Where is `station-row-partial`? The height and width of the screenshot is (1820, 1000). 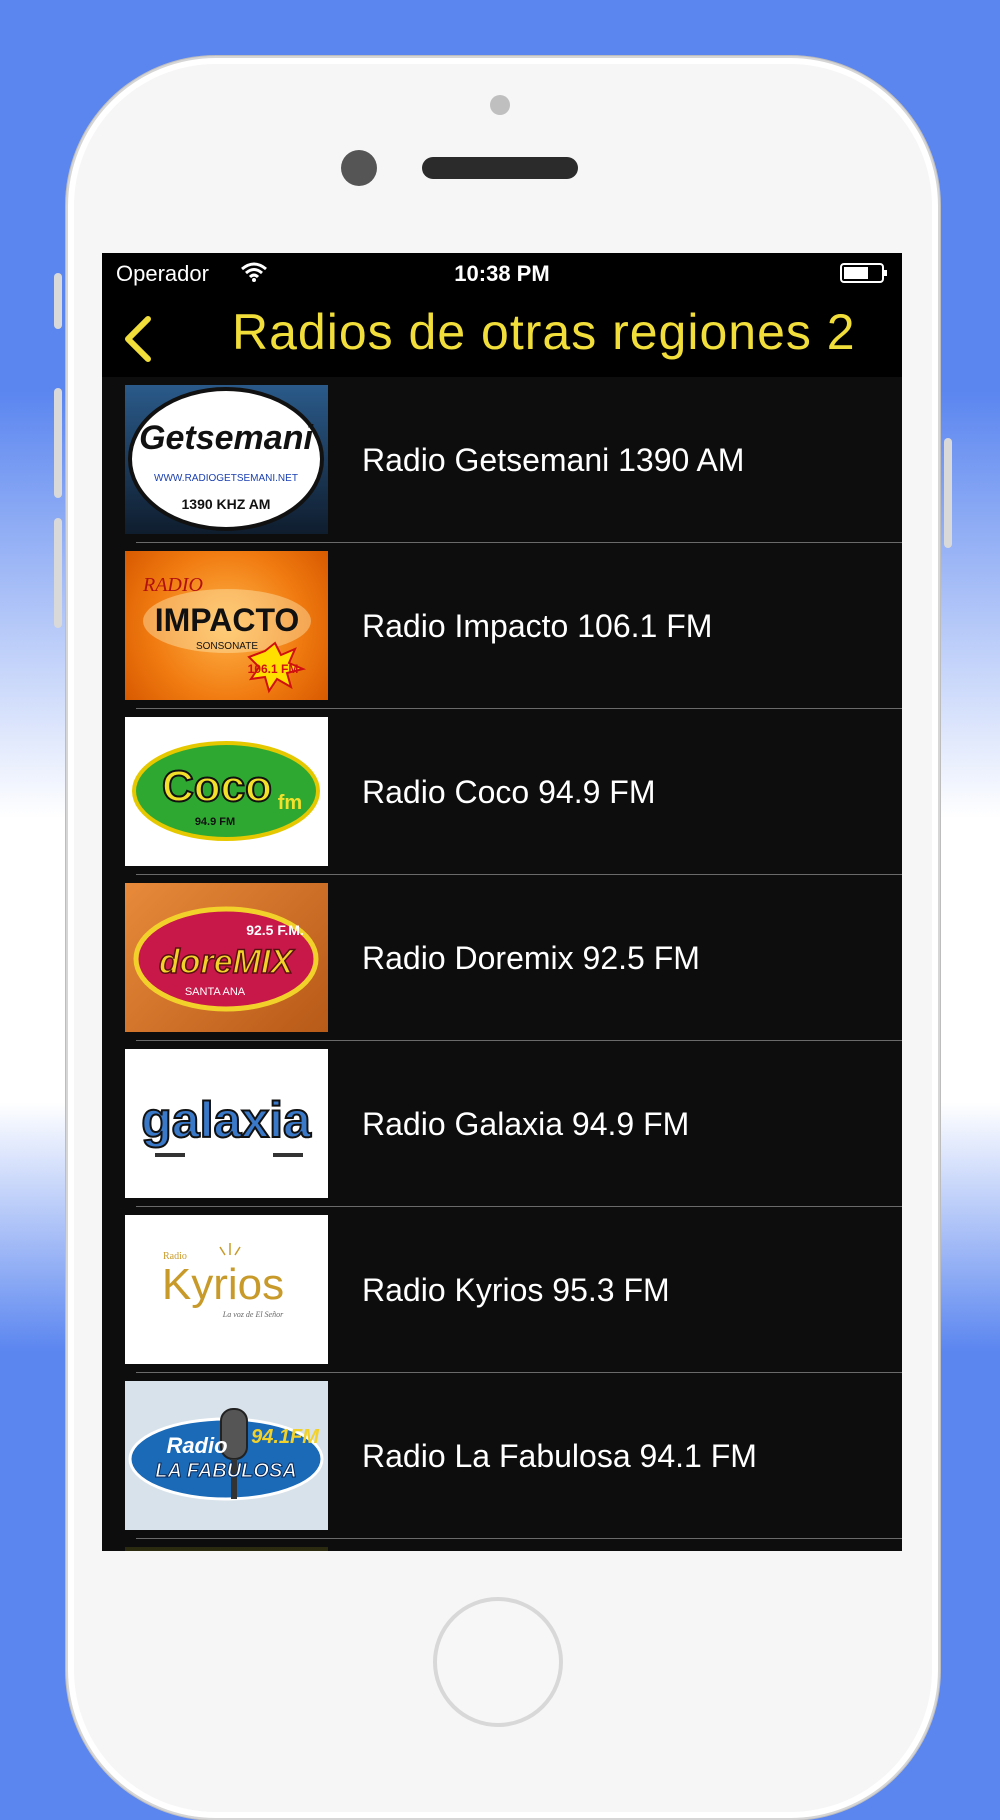
station-row-partial is located at coordinates (502, 1545).